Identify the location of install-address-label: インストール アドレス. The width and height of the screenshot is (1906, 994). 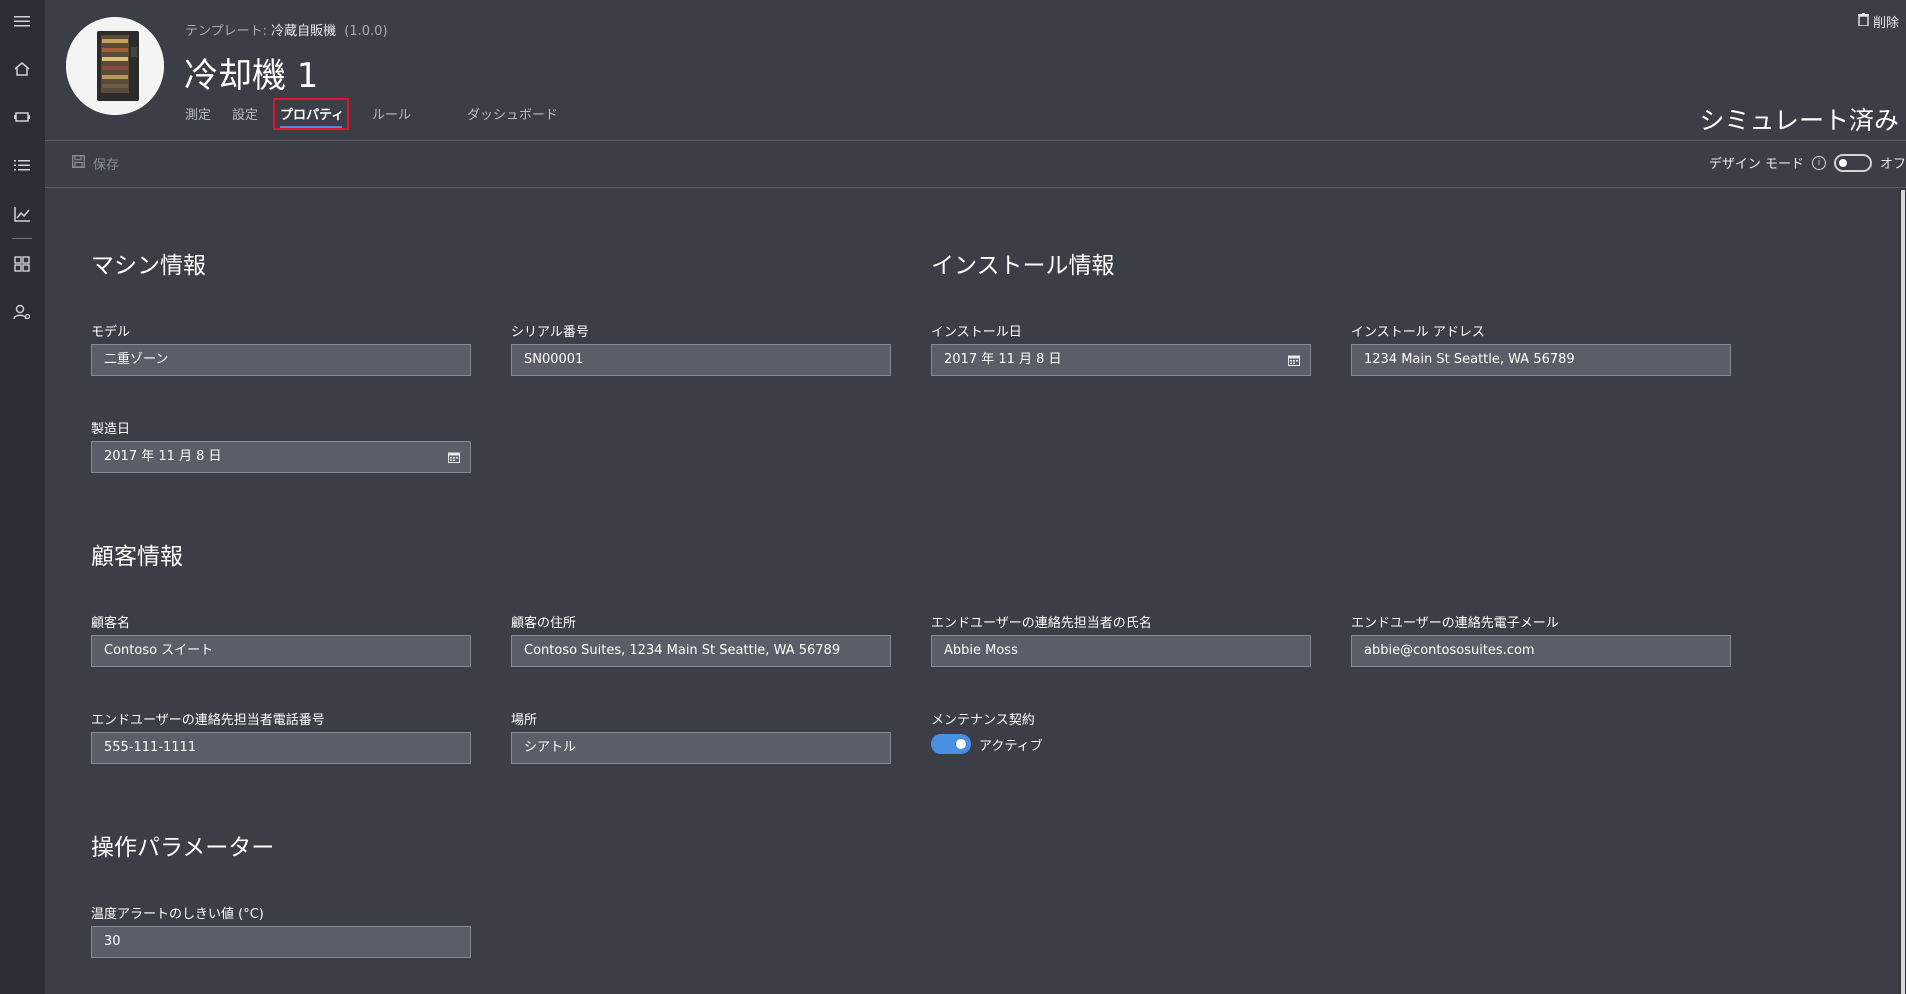
(1418, 332).